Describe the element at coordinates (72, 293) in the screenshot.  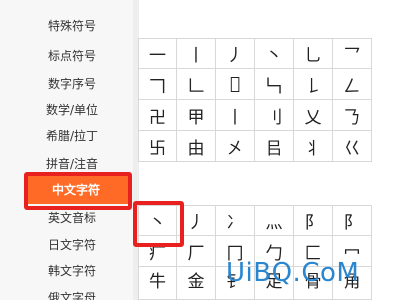
I see `category-russian: 俄文字母` at that location.